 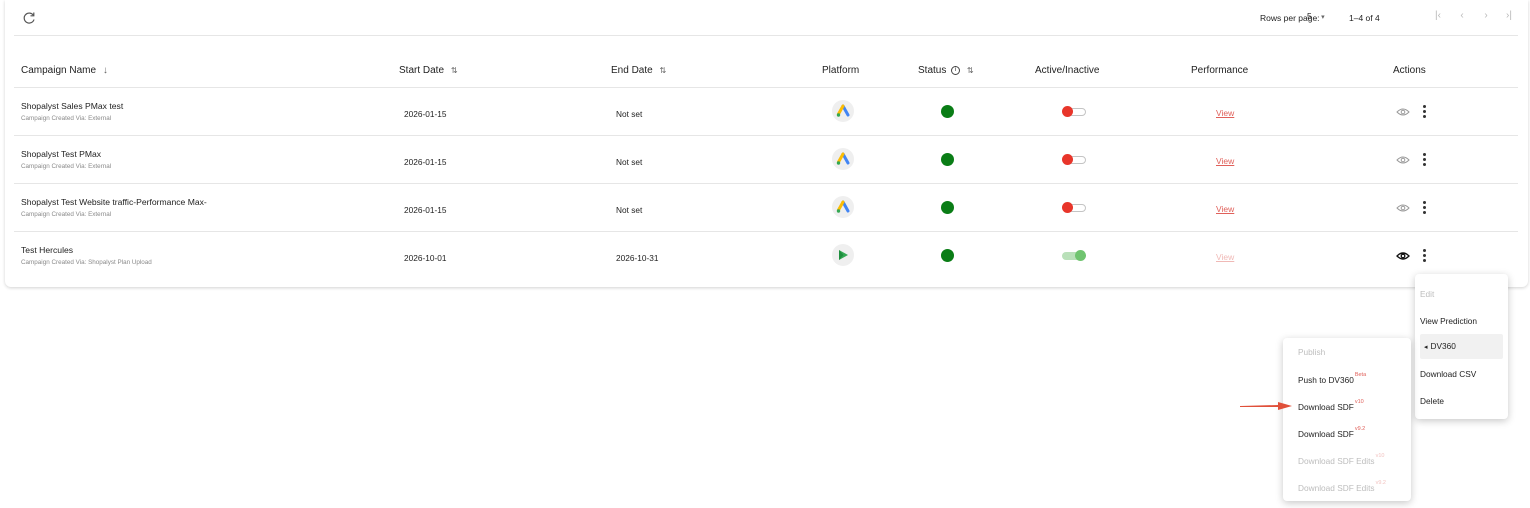 What do you see at coordinates (1326, 380) in the screenshot?
I see `push-to-dv360-label: Push to DV360` at bounding box center [1326, 380].